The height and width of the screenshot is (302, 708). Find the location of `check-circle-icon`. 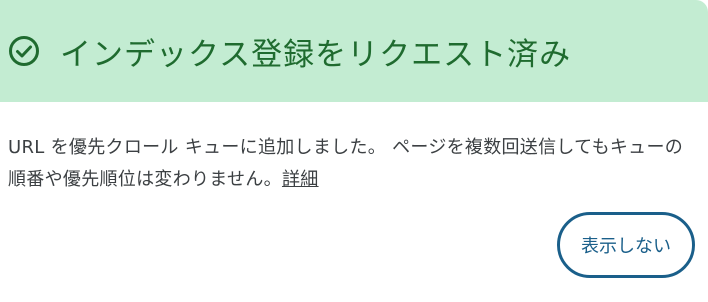

check-circle-icon is located at coordinates (24, 51).